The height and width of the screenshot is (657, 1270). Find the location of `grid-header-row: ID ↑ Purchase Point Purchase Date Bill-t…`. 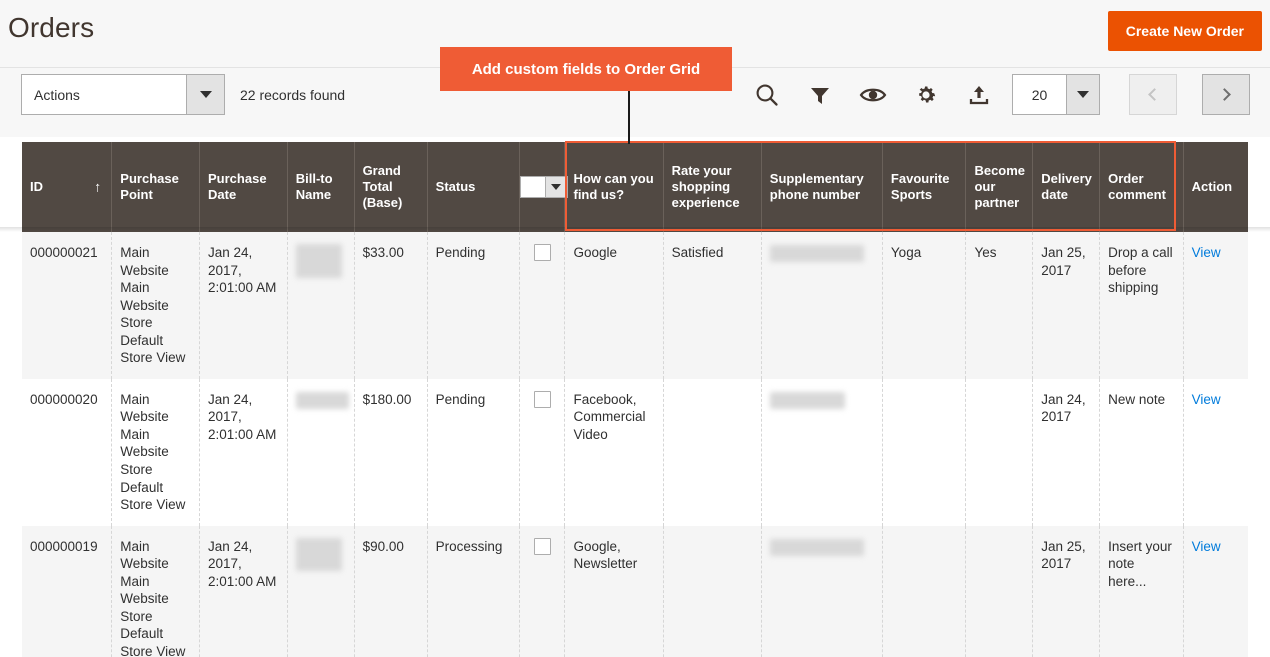

grid-header-row: ID ↑ Purchase Point Purchase Date Bill-t… is located at coordinates (635, 187).